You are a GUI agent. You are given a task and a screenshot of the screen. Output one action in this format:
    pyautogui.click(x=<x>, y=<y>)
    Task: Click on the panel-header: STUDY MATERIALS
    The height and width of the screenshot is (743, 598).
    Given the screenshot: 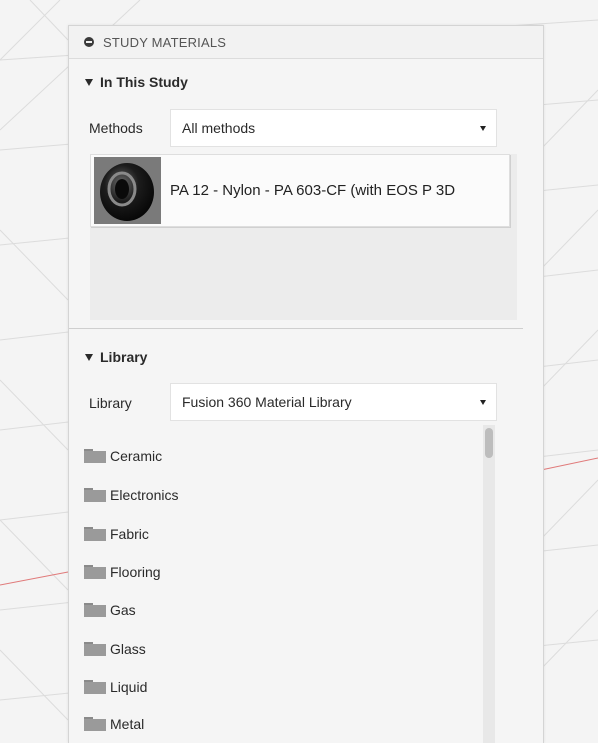 What is the action you would take?
    pyautogui.click(x=306, y=42)
    